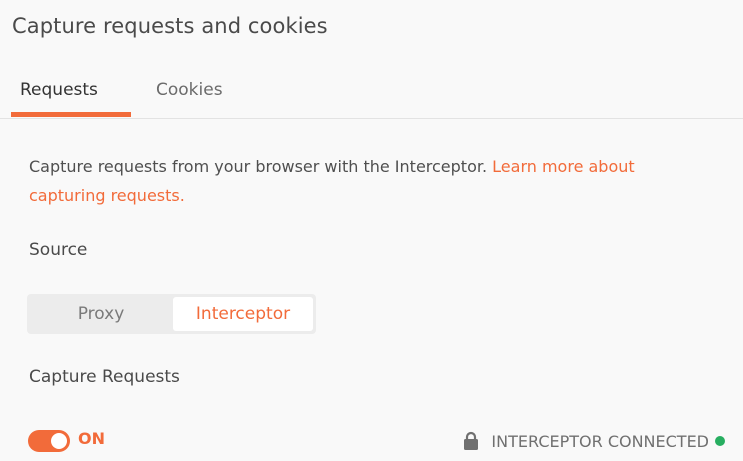 The image size is (743, 461). What do you see at coordinates (170, 26) in the screenshot?
I see `panel-title: Capture requests and cookies` at bounding box center [170, 26].